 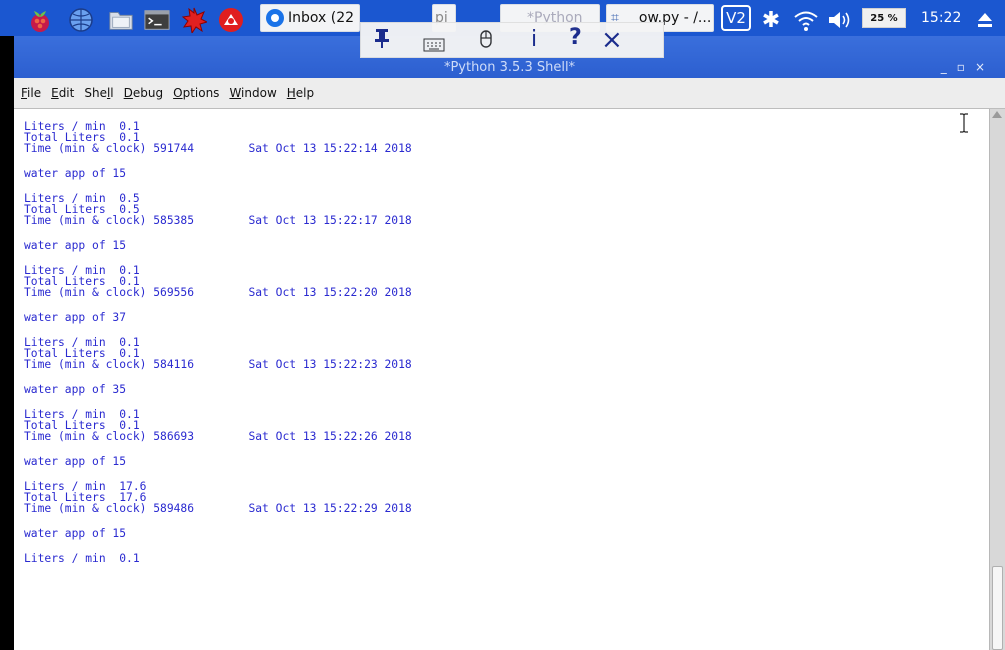 I want to click on cpu-percent: 25 %, so click(x=884, y=18).